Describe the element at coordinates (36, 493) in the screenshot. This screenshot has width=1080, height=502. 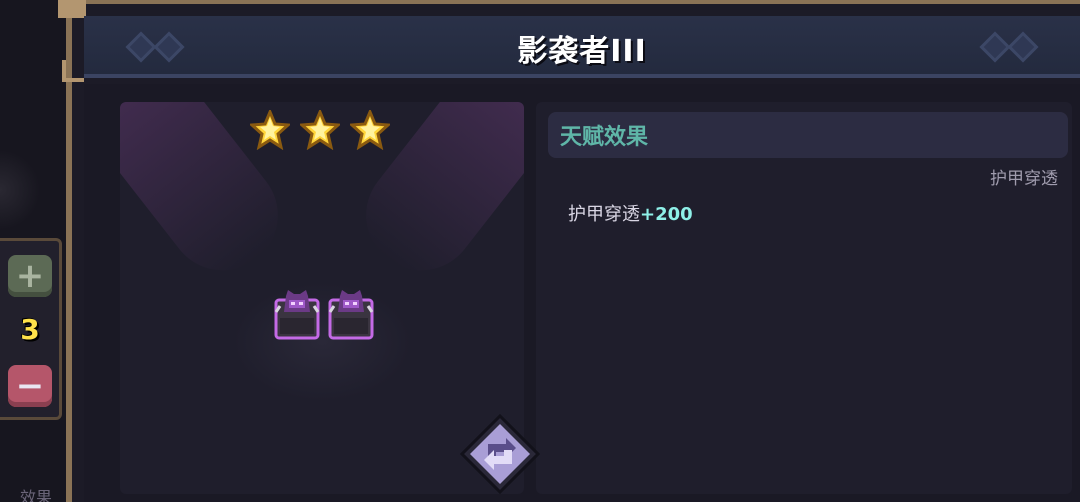
I see `effect-tab-label: 效果` at that location.